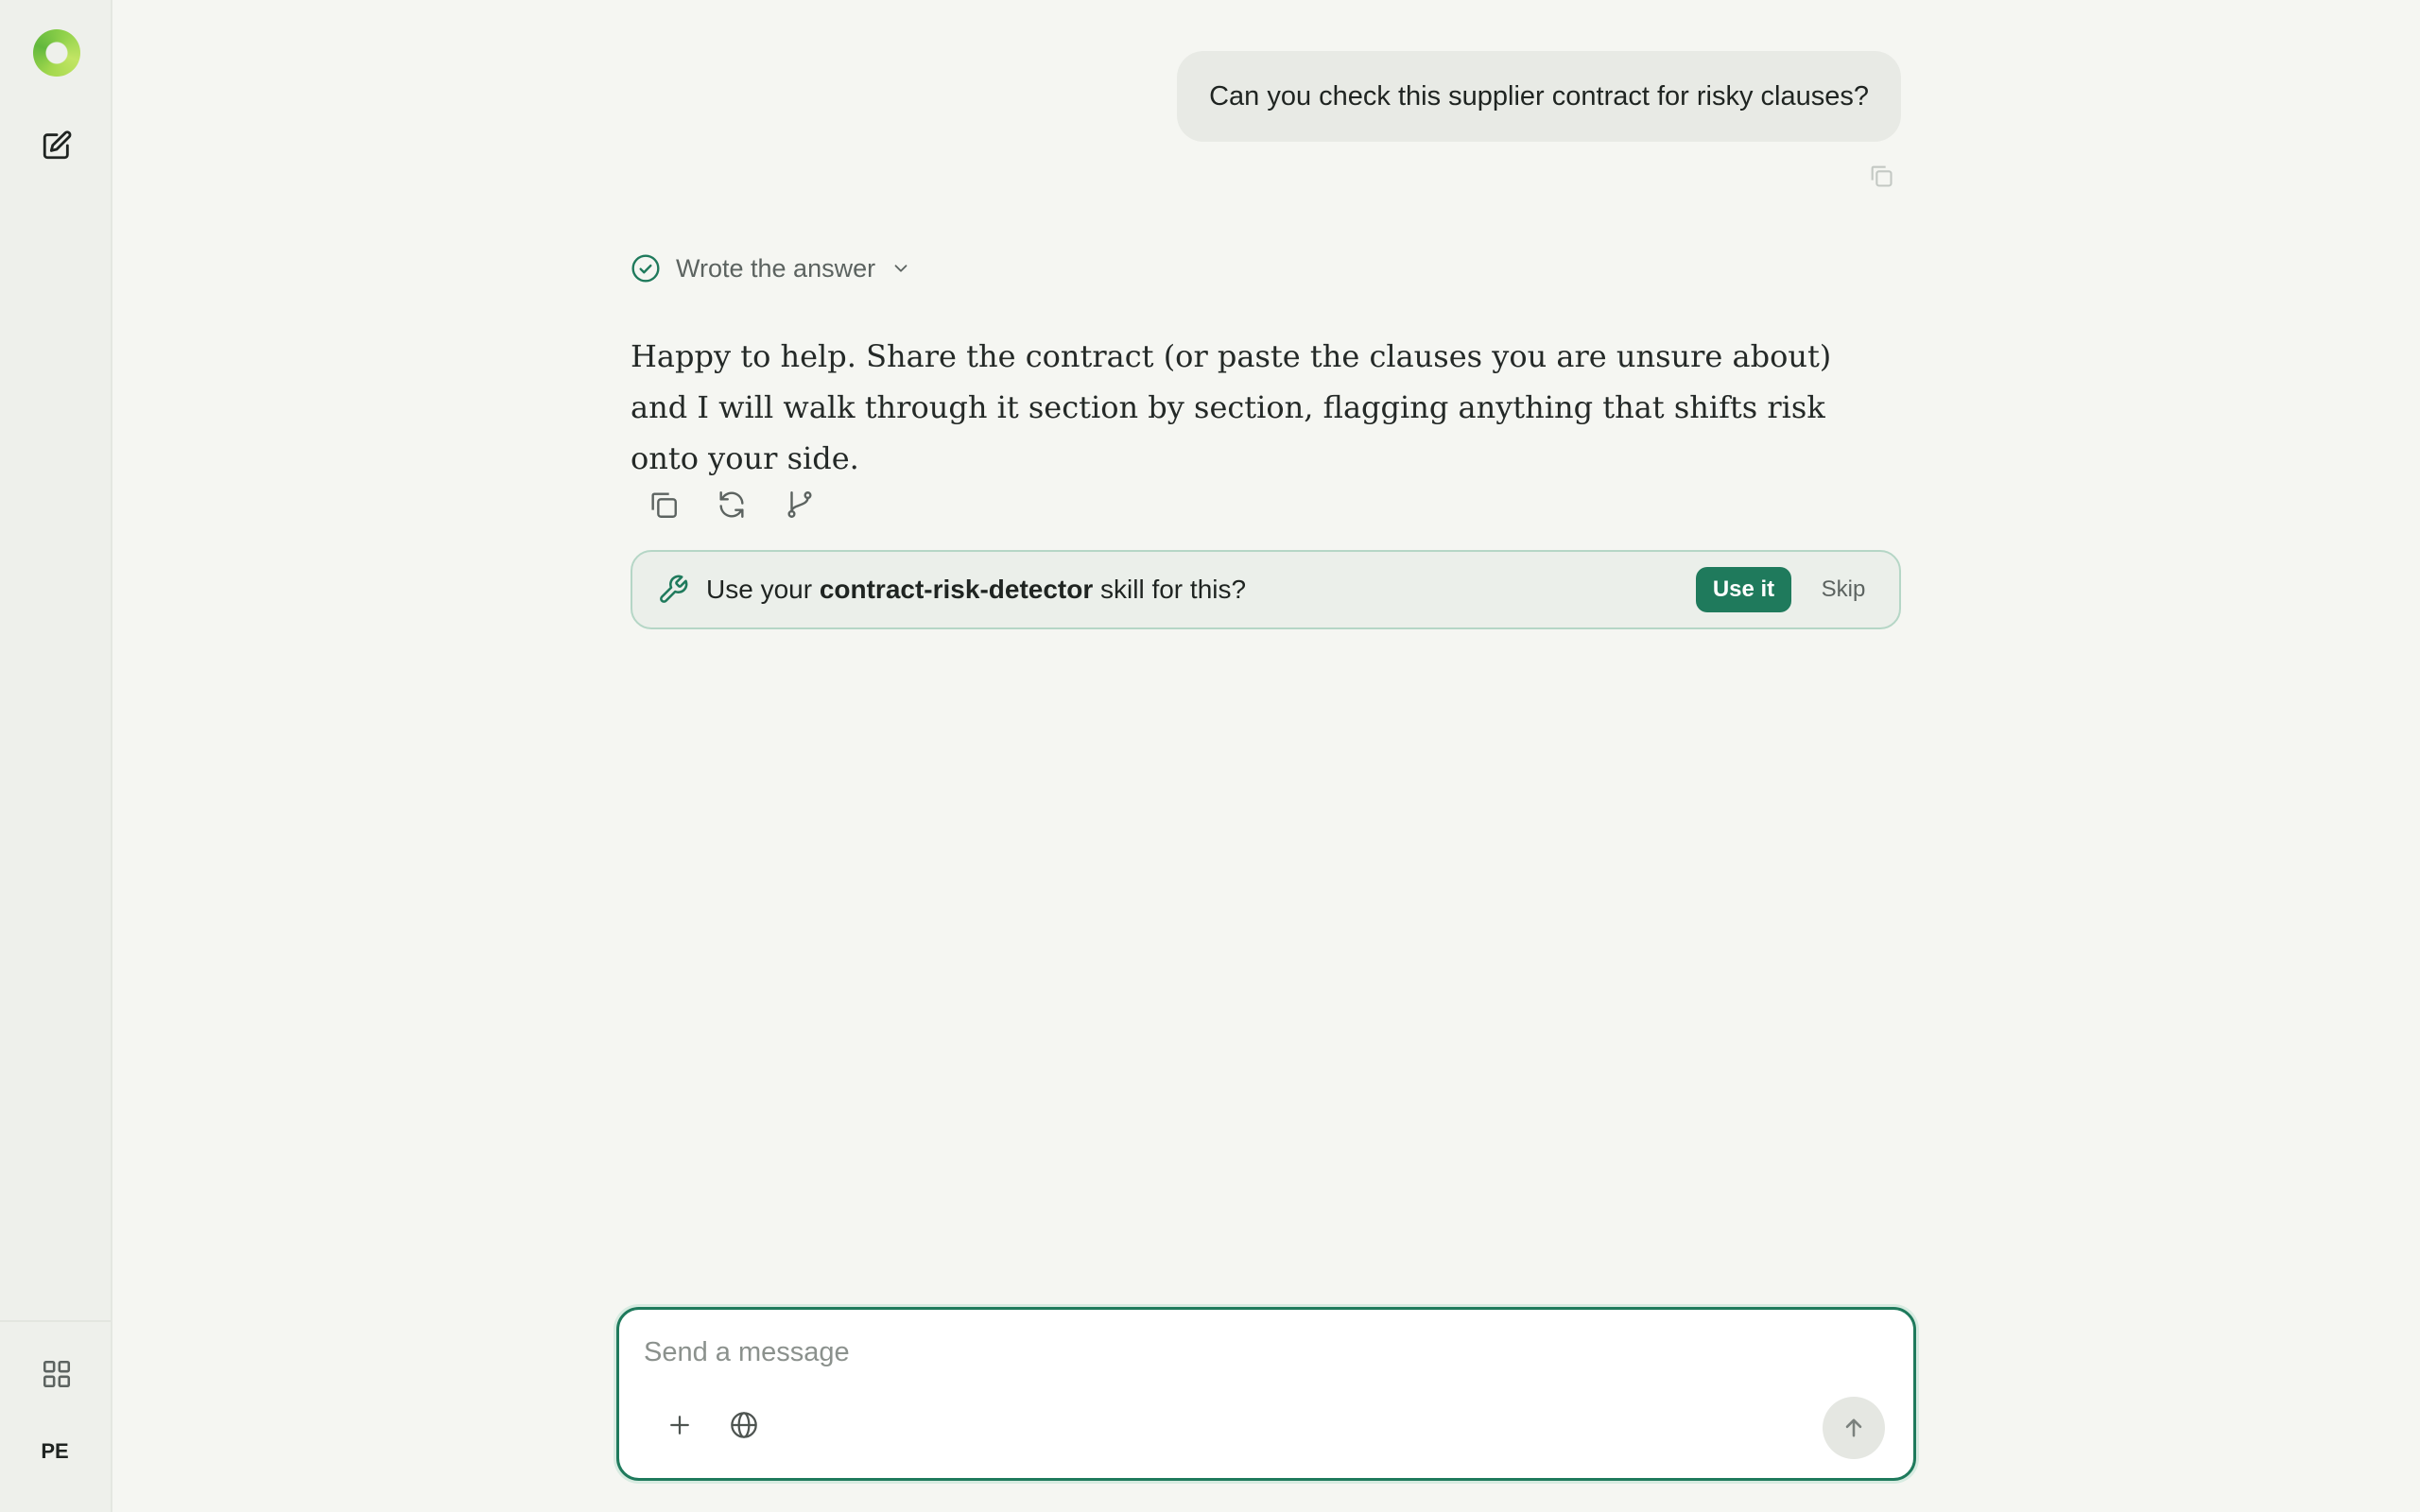 Image resolution: width=2420 pixels, height=1512 pixels. I want to click on app-logo, so click(56, 53).